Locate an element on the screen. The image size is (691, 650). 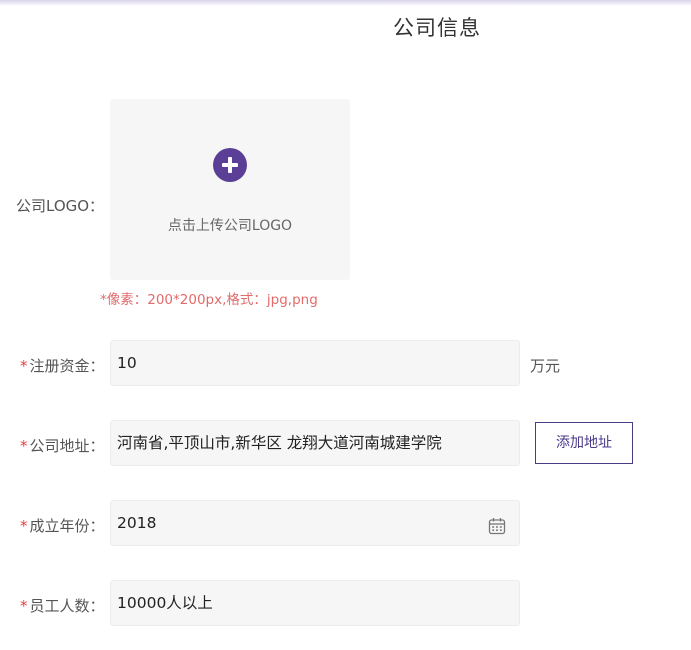
page-title: 公司信息 is located at coordinates (437, 28).